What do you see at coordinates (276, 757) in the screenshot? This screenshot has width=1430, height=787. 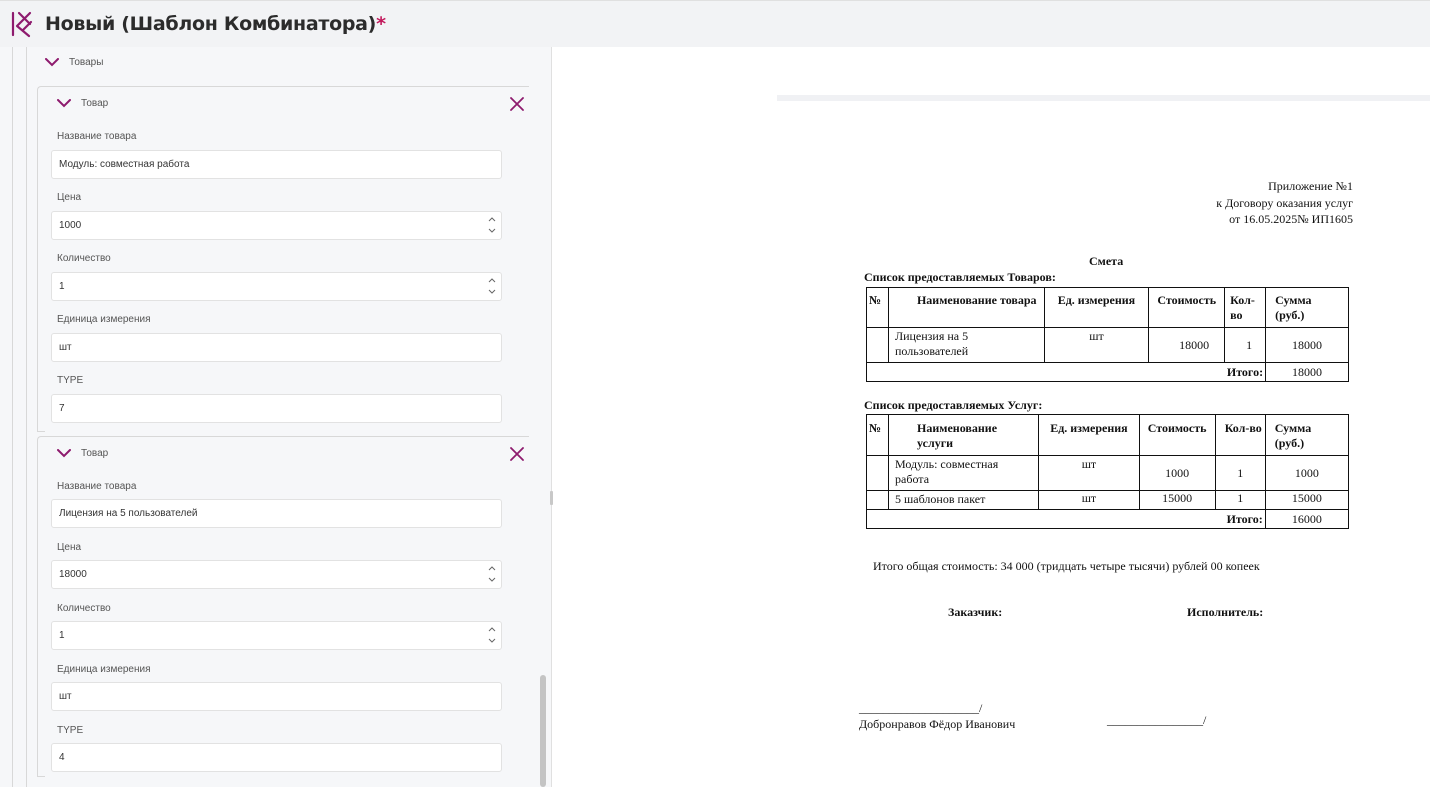 I see `type-input: 4` at bounding box center [276, 757].